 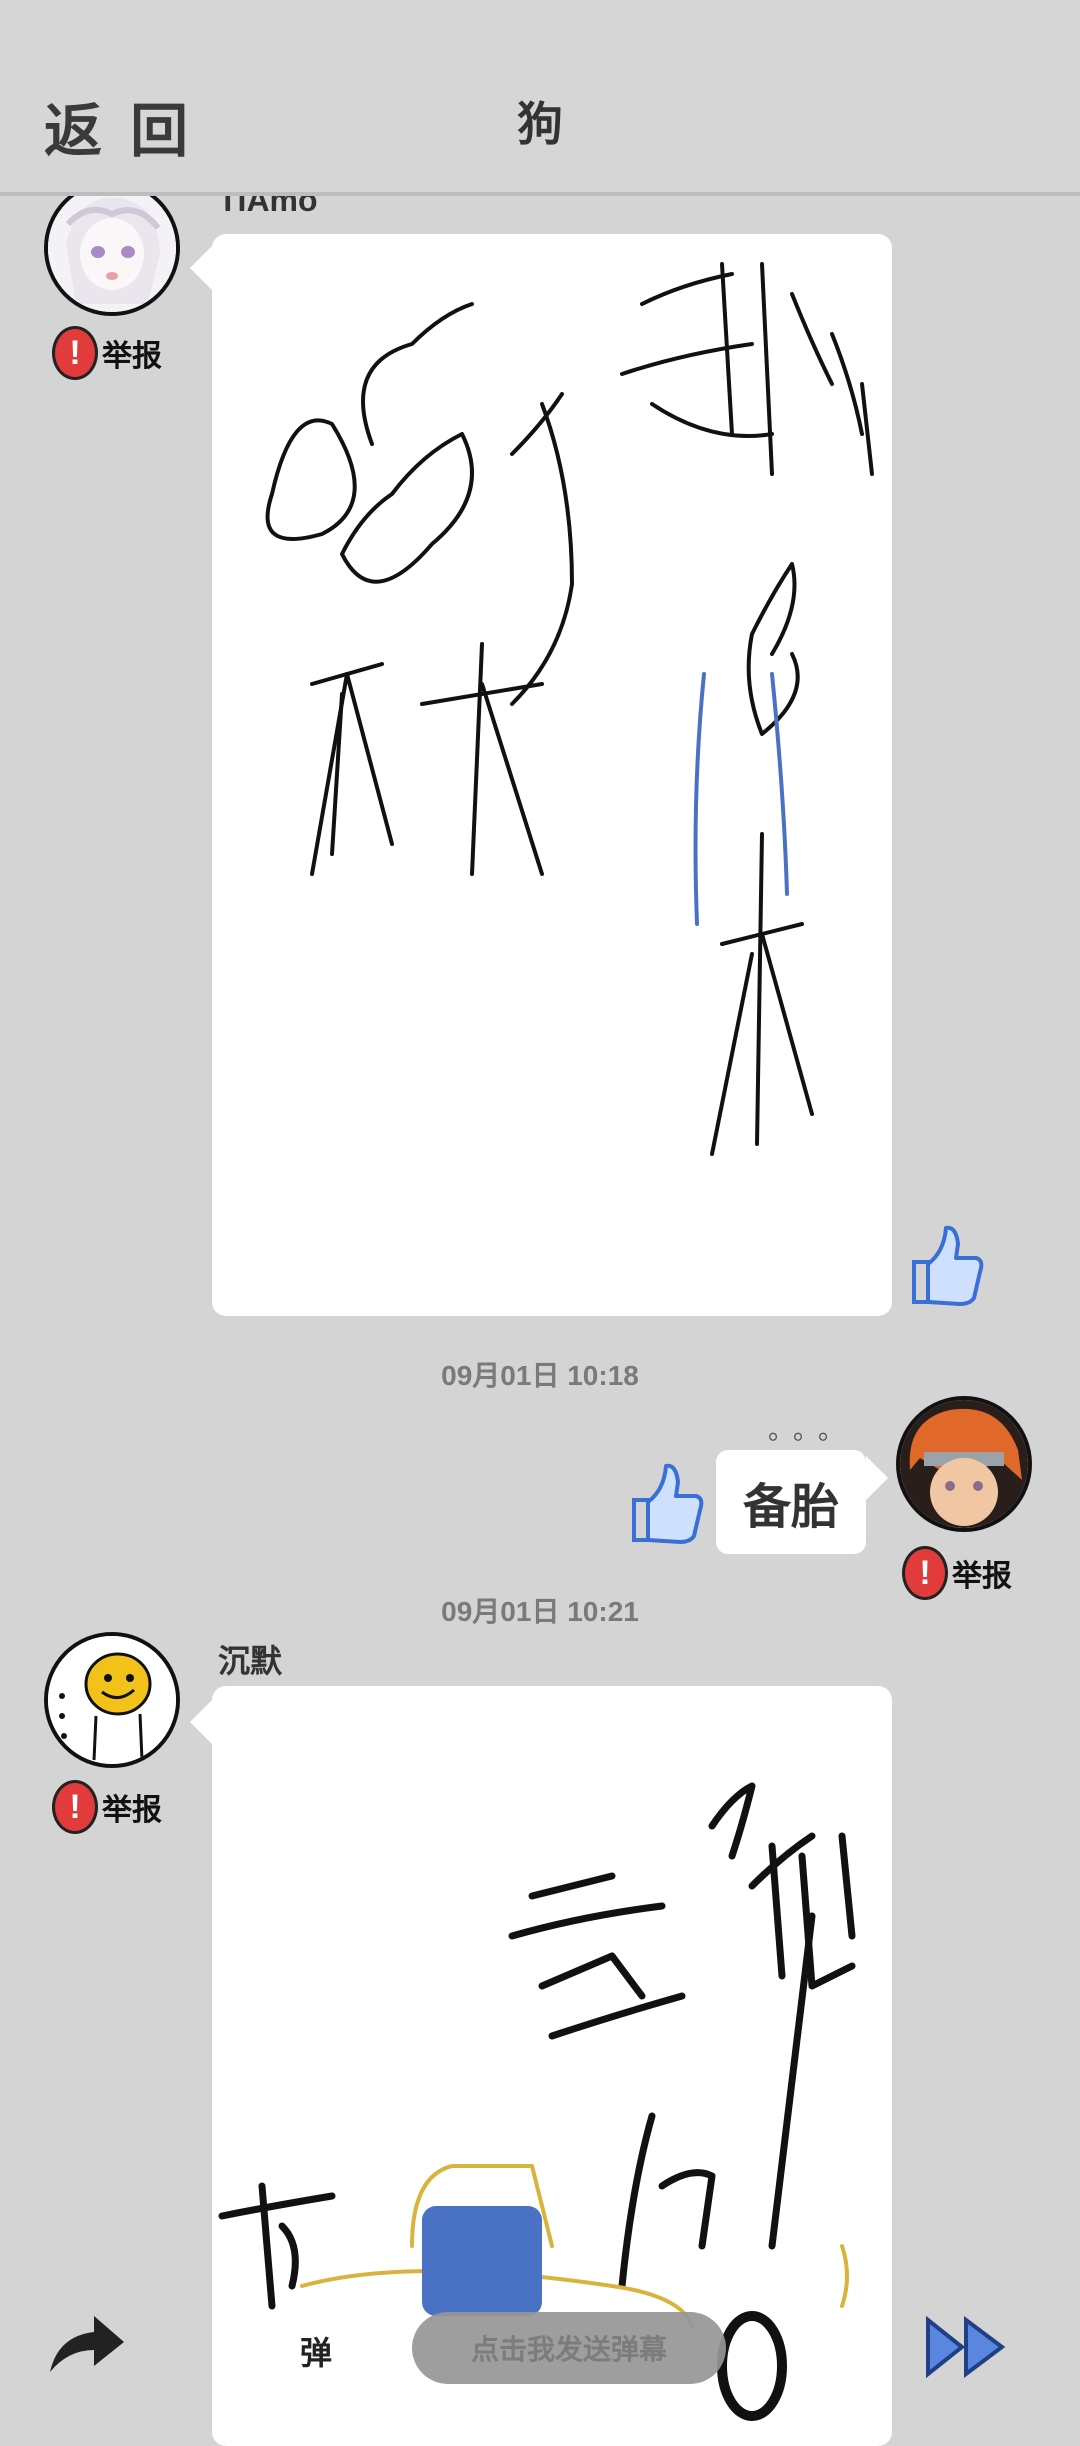 What do you see at coordinates (741, 799) in the screenshot?
I see `doodle-blue-lines` at bounding box center [741, 799].